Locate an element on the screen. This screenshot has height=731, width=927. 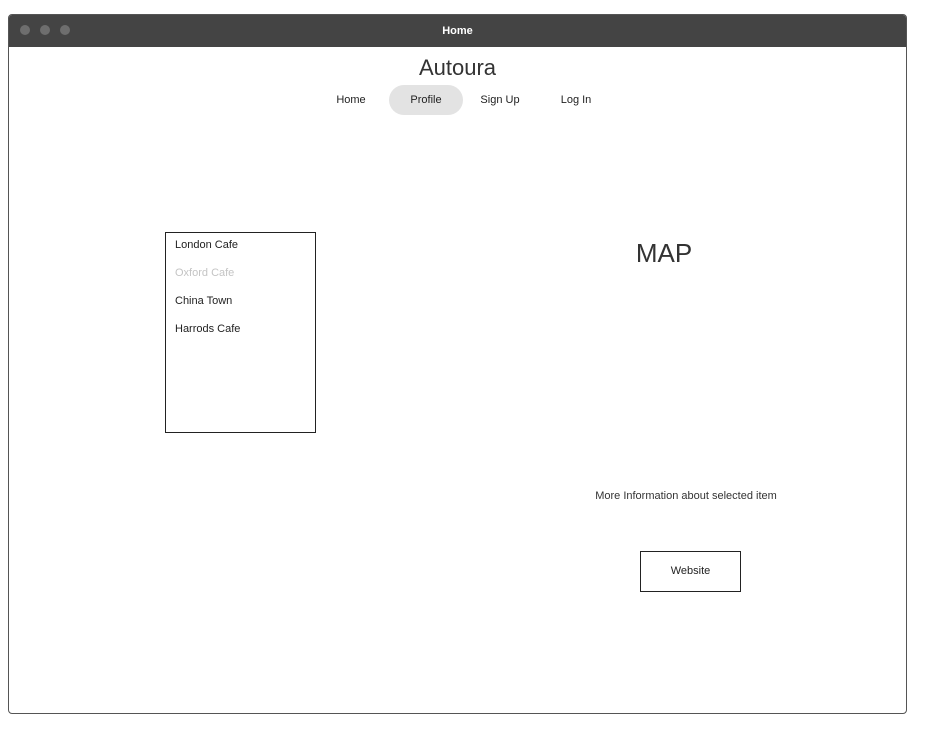
window-title: Home is located at coordinates (457, 31).